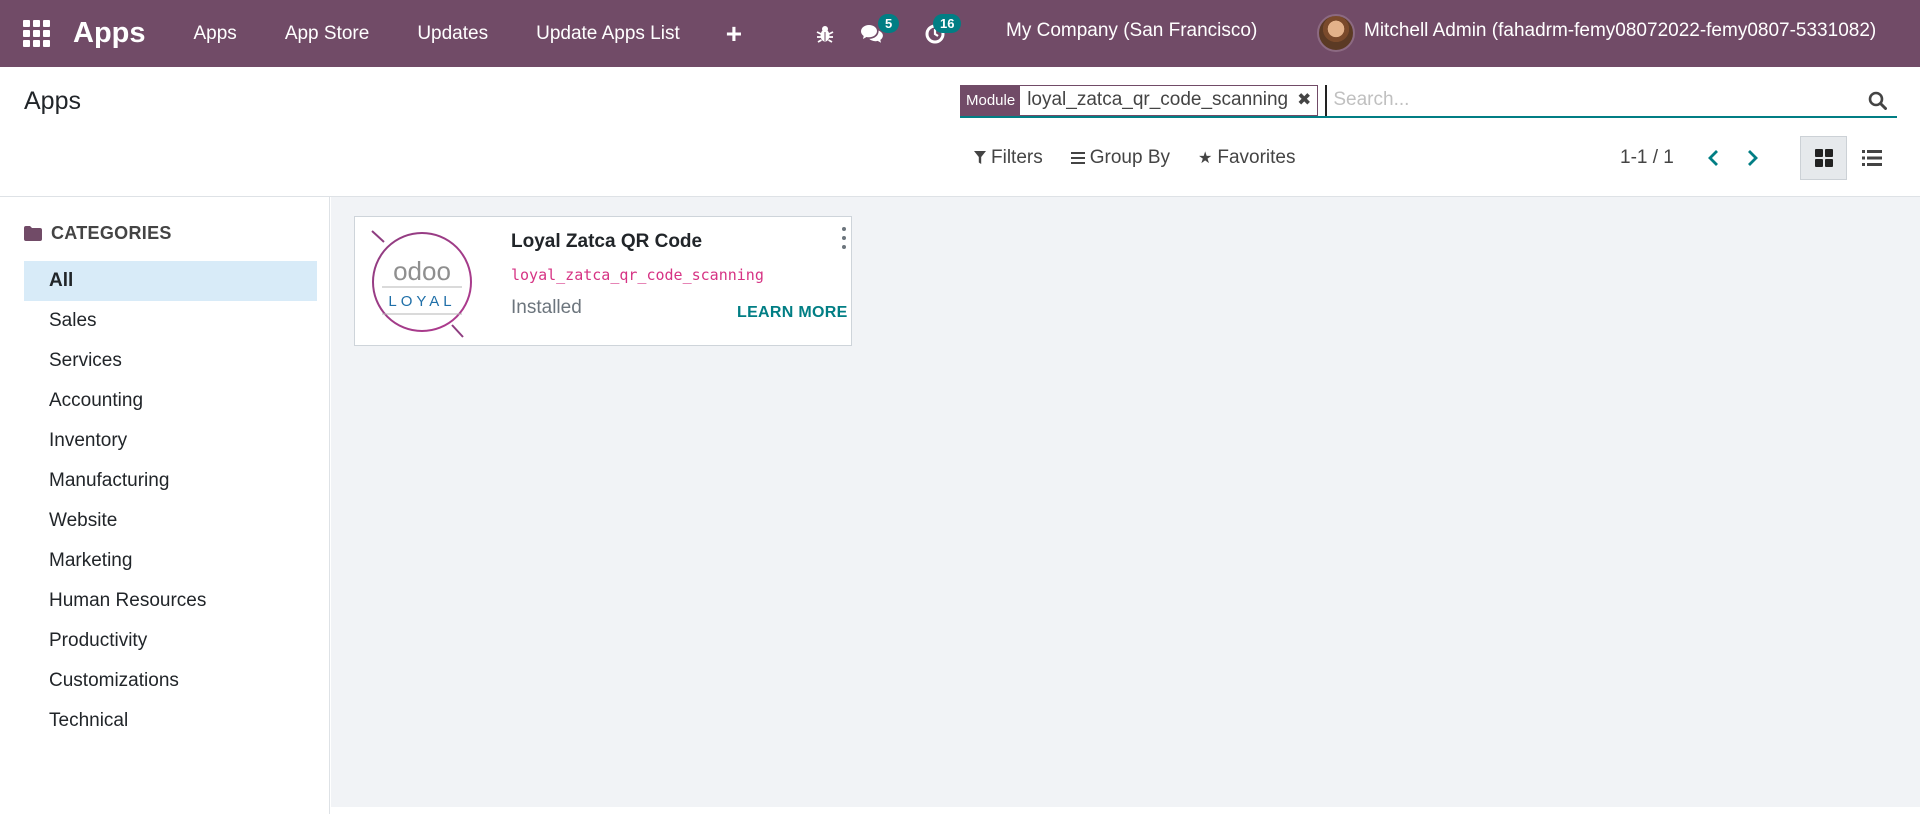 This screenshot has height=814, width=1920. What do you see at coordinates (170, 441) in the screenshot?
I see `category-inventory: Inventory` at bounding box center [170, 441].